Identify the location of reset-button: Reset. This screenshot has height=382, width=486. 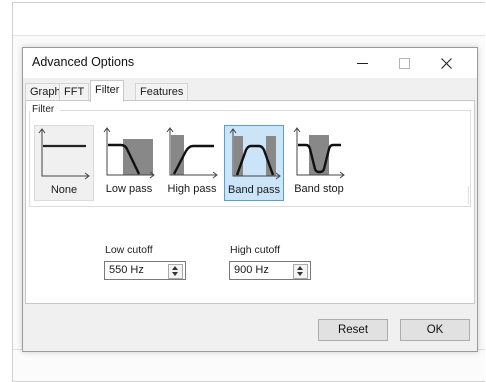
(353, 330).